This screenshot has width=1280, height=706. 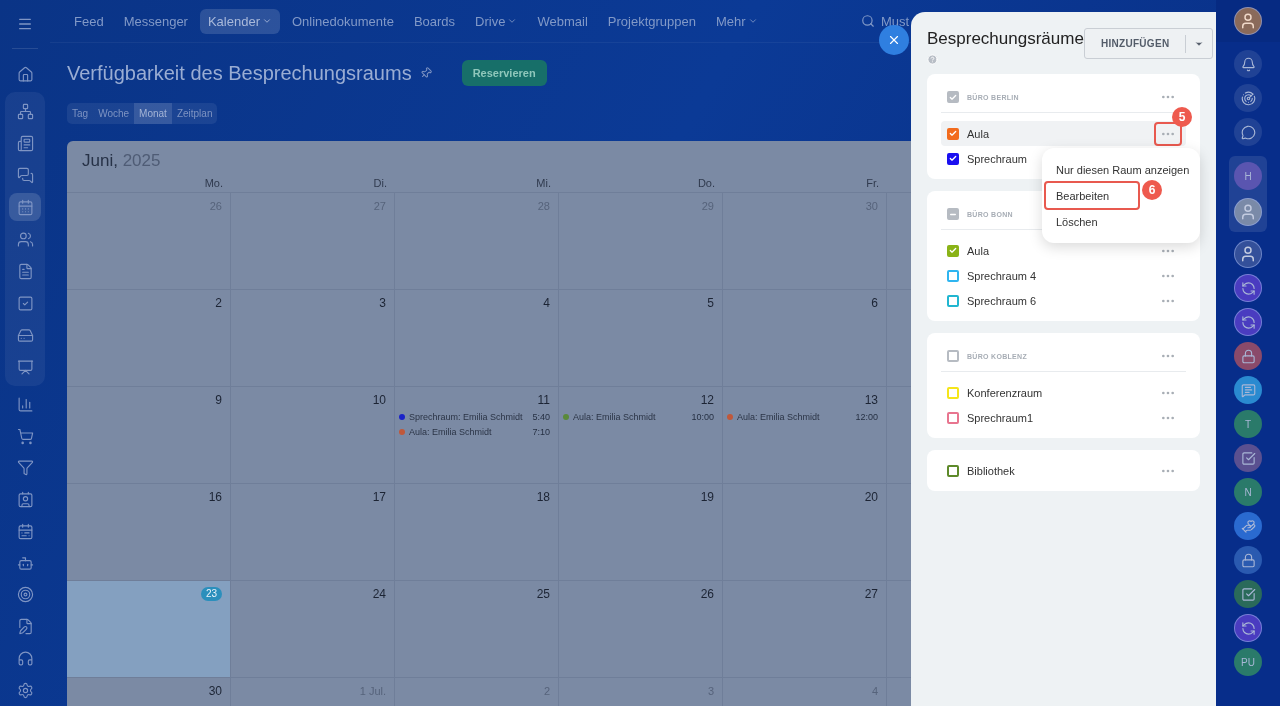 What do you see at coordinates (218, 303) in the screenshot?
I see `day-number: 2` at bounding box center [218, 303].